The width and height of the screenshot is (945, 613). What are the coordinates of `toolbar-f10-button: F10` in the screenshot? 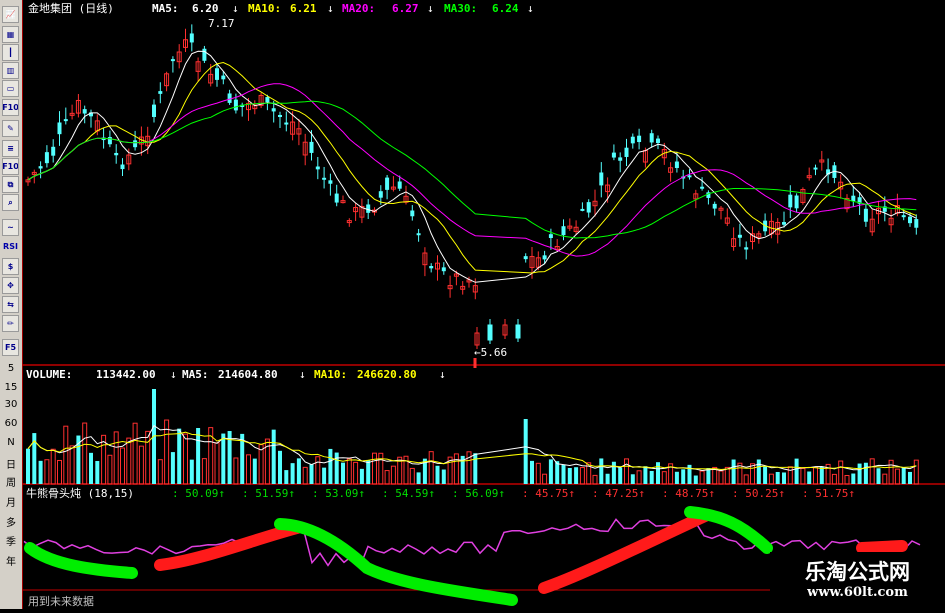 It's located at (10, 107).